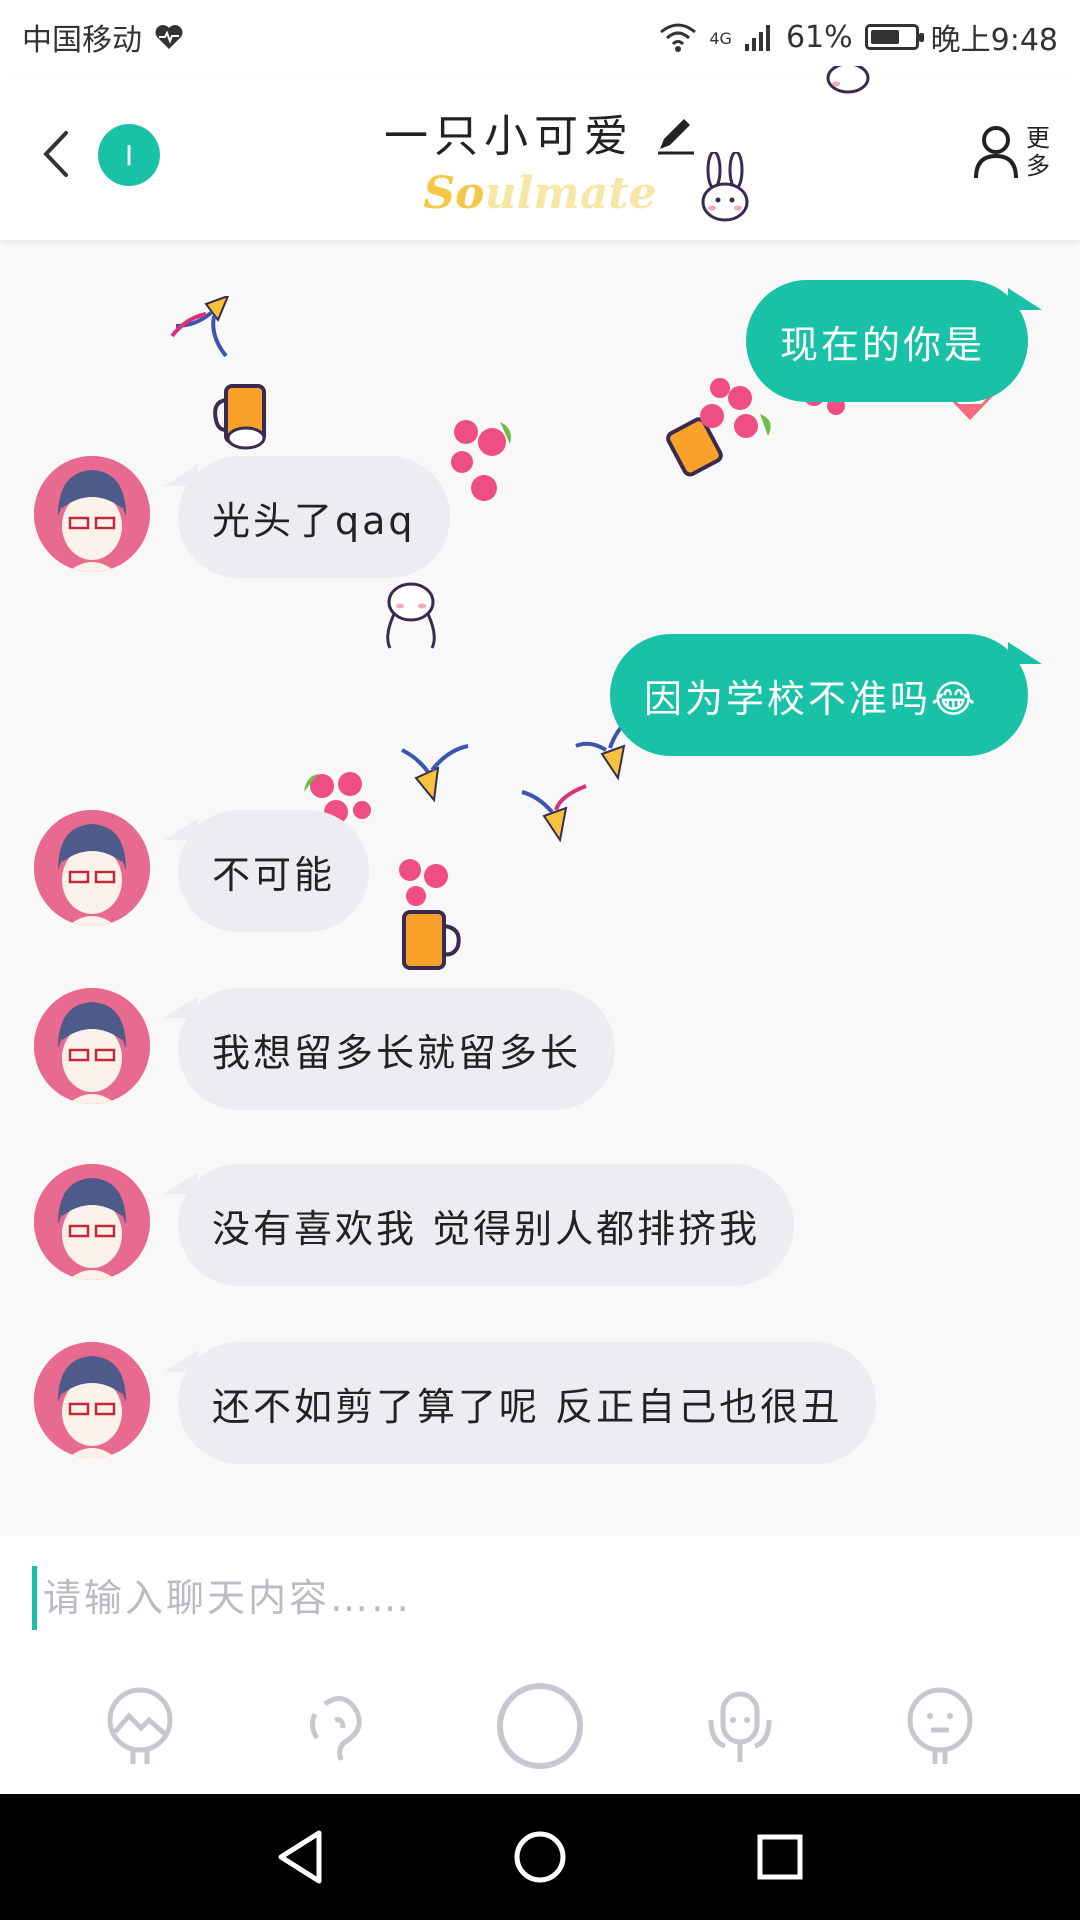 The image size is (1080, 1920). Describe the element at coordinates (720, 38) in the screenshot. I see `network-label: 4G` at that location.